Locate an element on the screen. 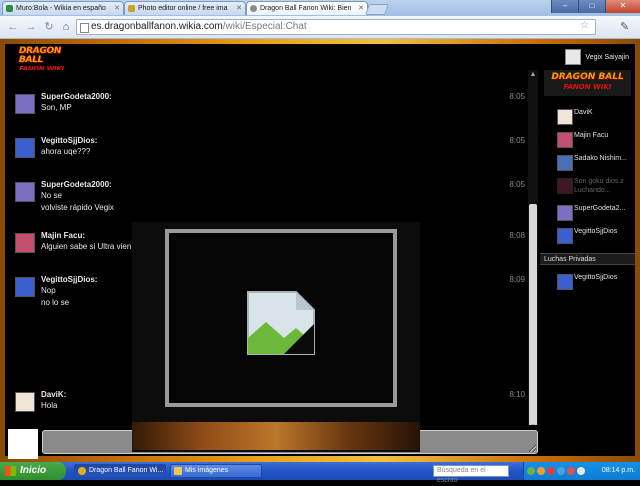 This screenshot has height=486, width=640. page-icon is located at coordinates (84, 28).